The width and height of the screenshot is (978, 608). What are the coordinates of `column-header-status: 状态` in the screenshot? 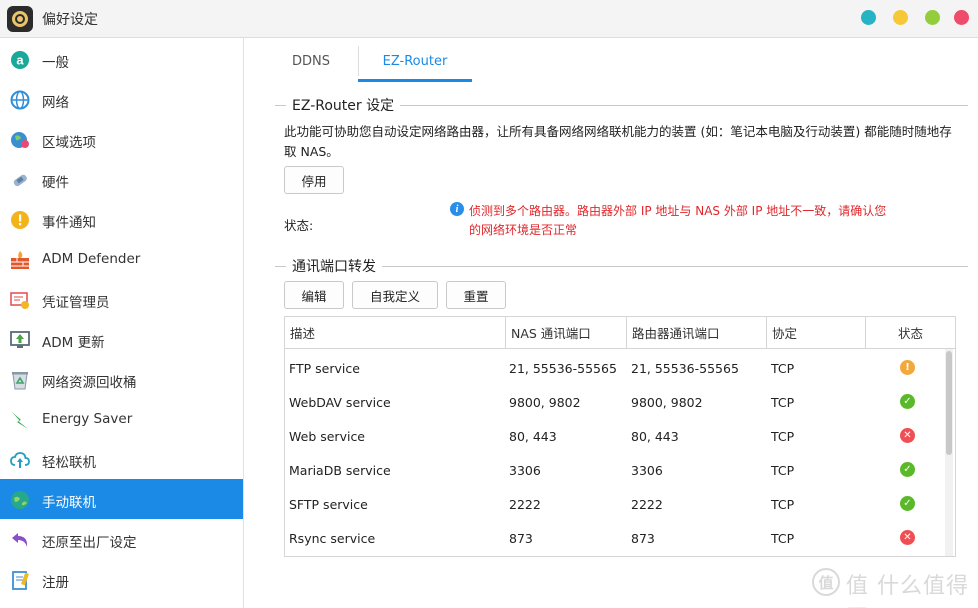 It's located at (910, 333).